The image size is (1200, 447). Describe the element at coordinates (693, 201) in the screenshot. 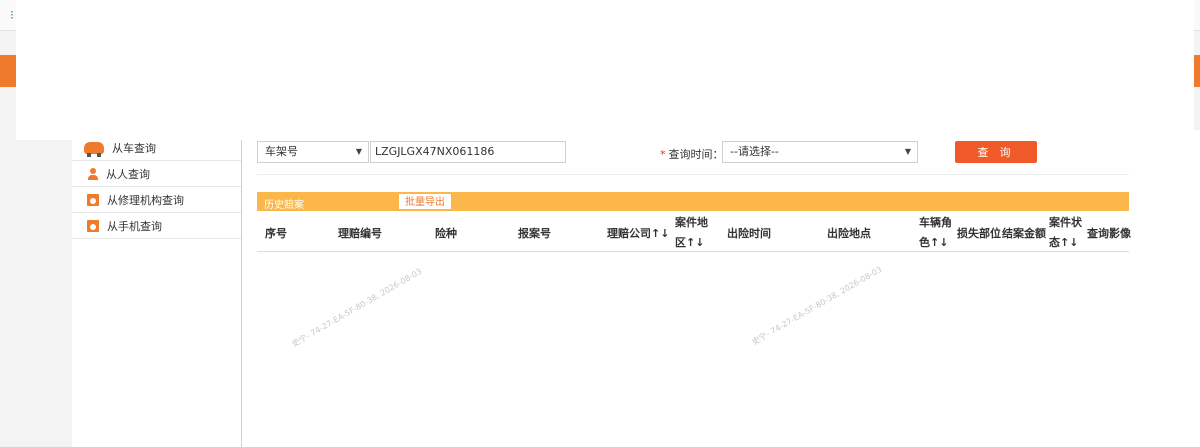

I see `history-bar: 历史赔案 批量导出` at that location.